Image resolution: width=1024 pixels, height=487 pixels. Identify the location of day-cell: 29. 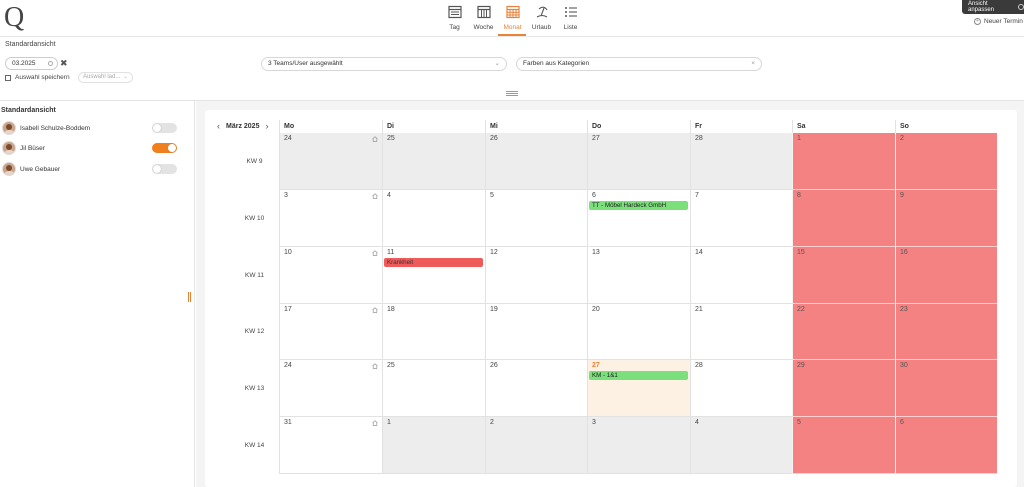
(843, 388).